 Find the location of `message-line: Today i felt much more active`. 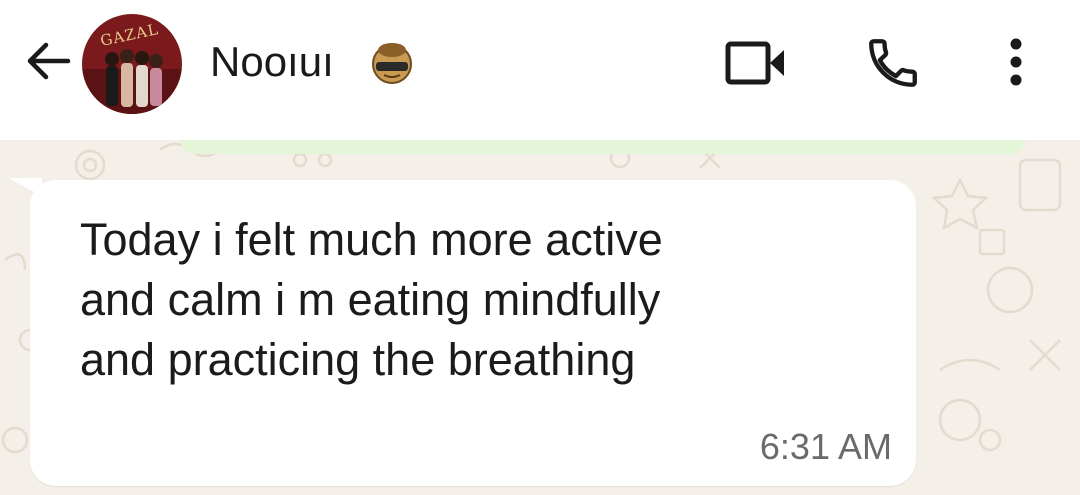

message-line: Today i felt much more active is located at coordinates (371, 239).